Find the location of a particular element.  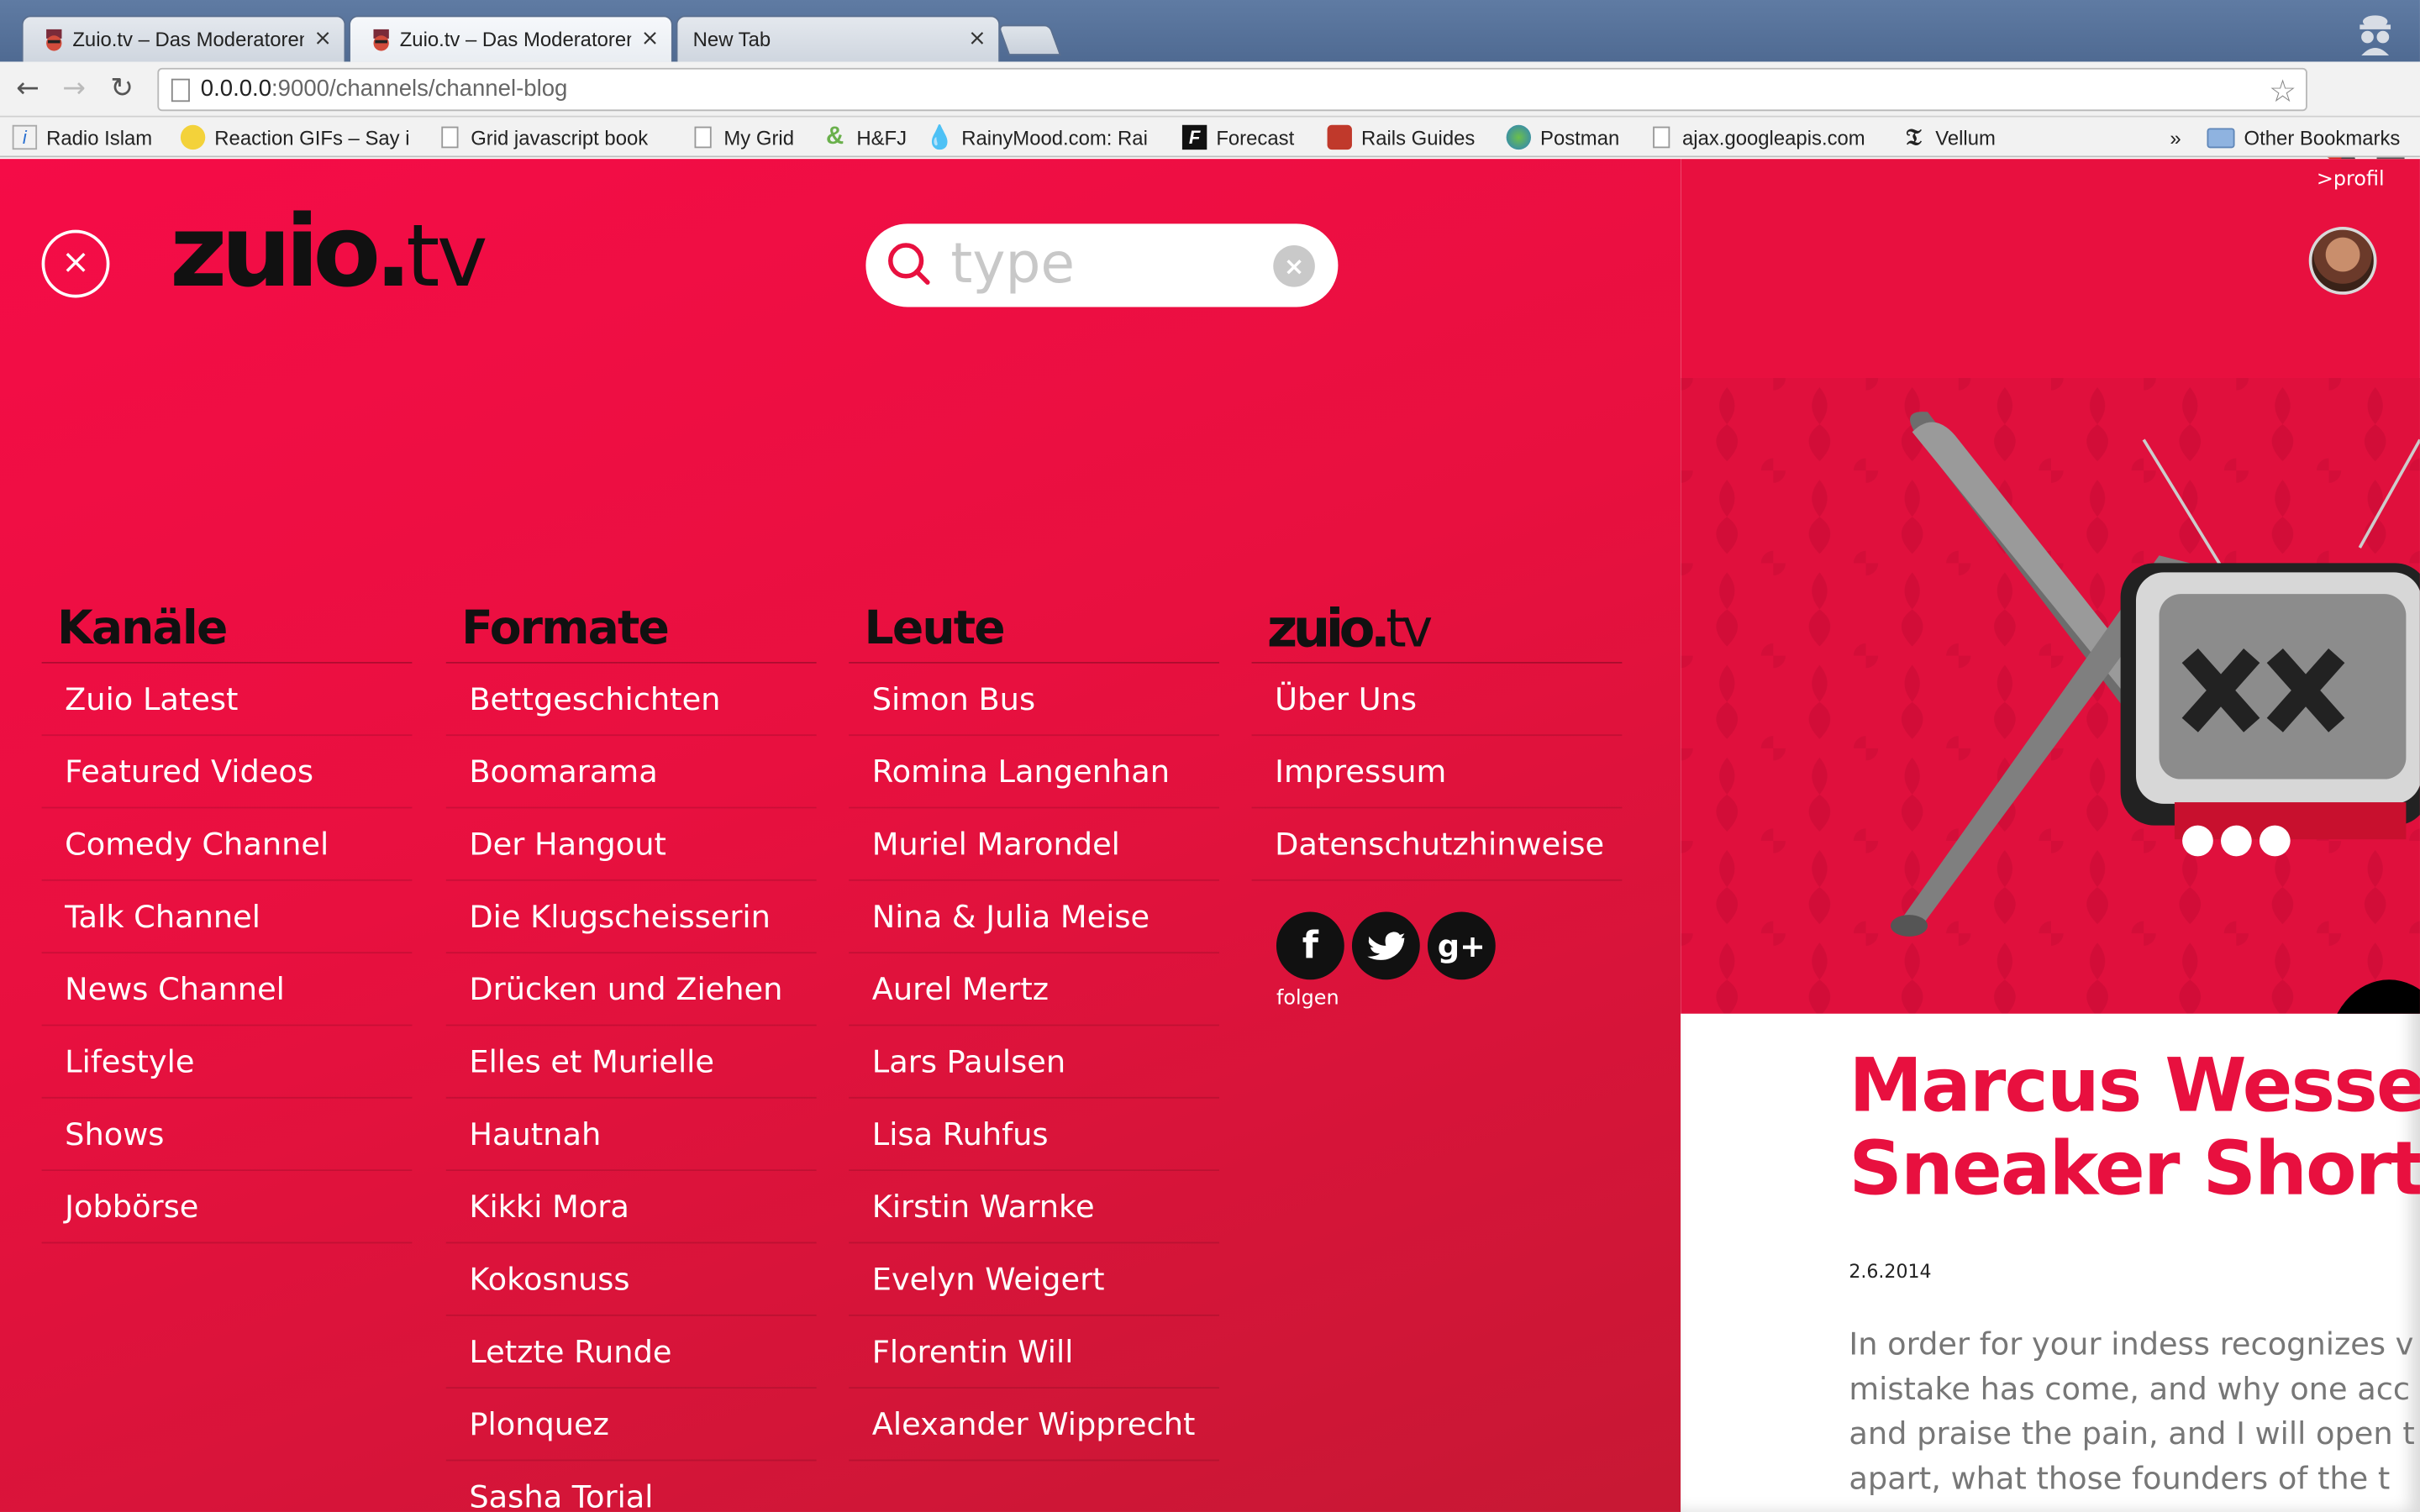

column-heading-logo: zuio.tv is located at coordinates (1437, 631).